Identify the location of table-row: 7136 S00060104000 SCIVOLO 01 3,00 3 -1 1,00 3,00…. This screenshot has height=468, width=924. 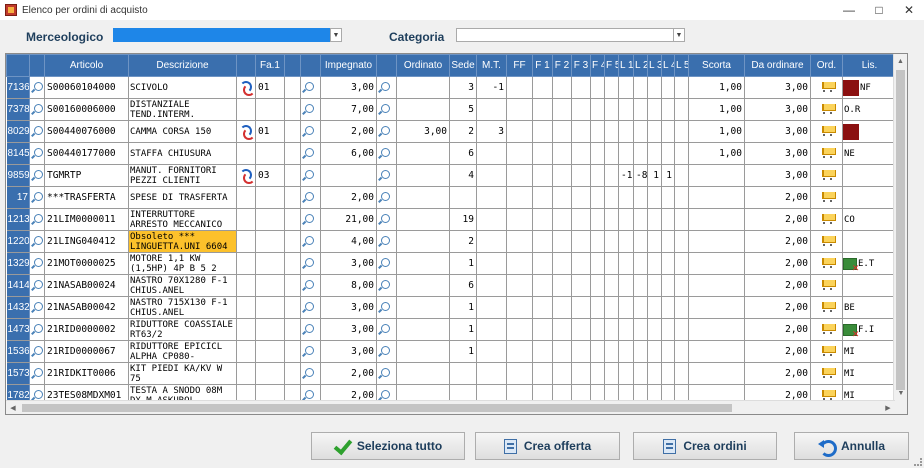
(451, 87).